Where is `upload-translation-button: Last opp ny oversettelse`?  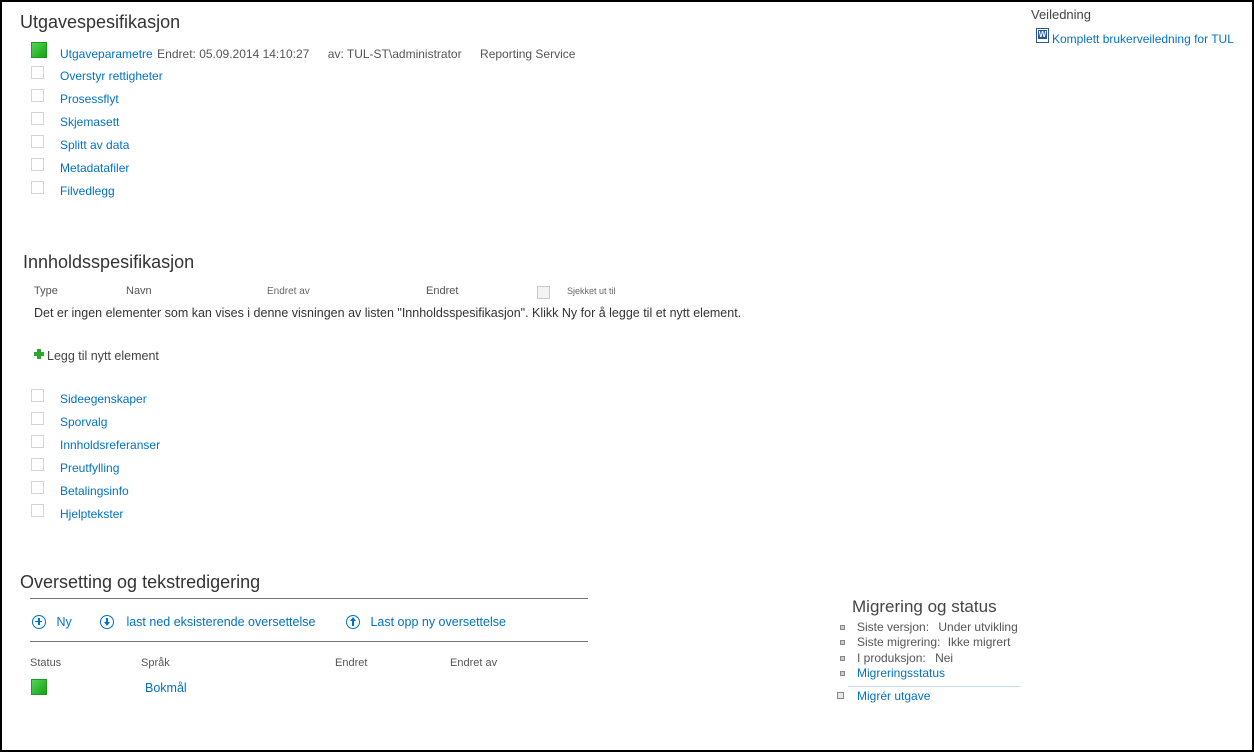 upload-translation-button: Last opp ny oversettelse is located at coordinates (426, 622).